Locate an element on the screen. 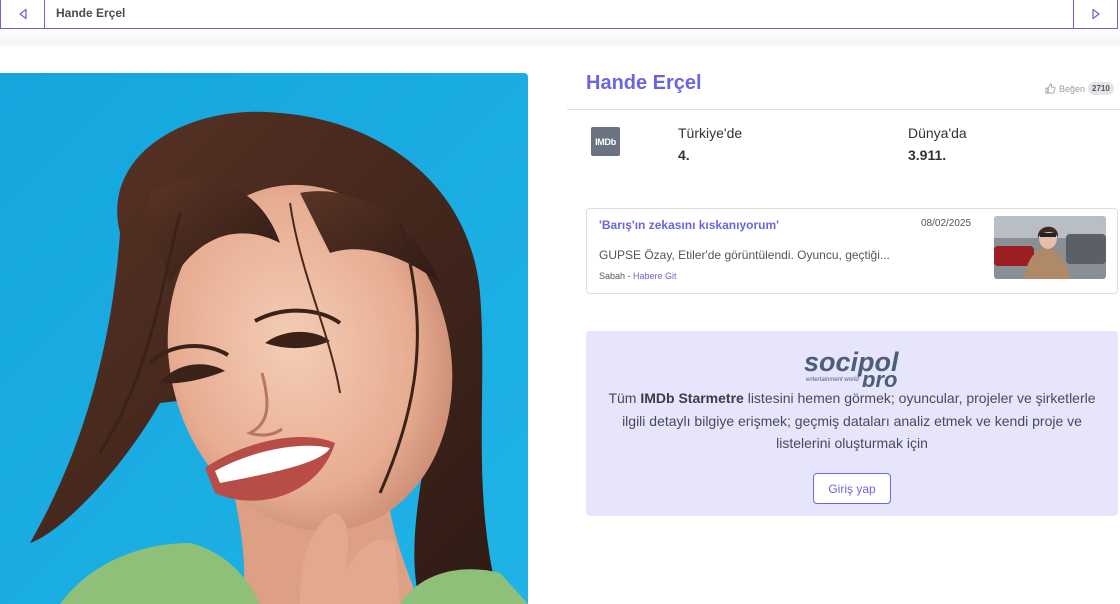 This screenshot has height=604, width=1120. next-button is located at coordinates (1095, 14).